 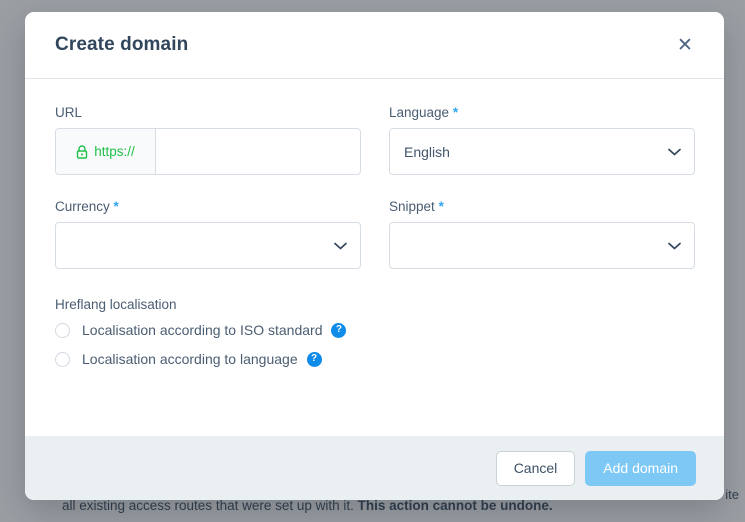 I want to click on radio-label: Localisation according to language, so click(x=190, y=359).